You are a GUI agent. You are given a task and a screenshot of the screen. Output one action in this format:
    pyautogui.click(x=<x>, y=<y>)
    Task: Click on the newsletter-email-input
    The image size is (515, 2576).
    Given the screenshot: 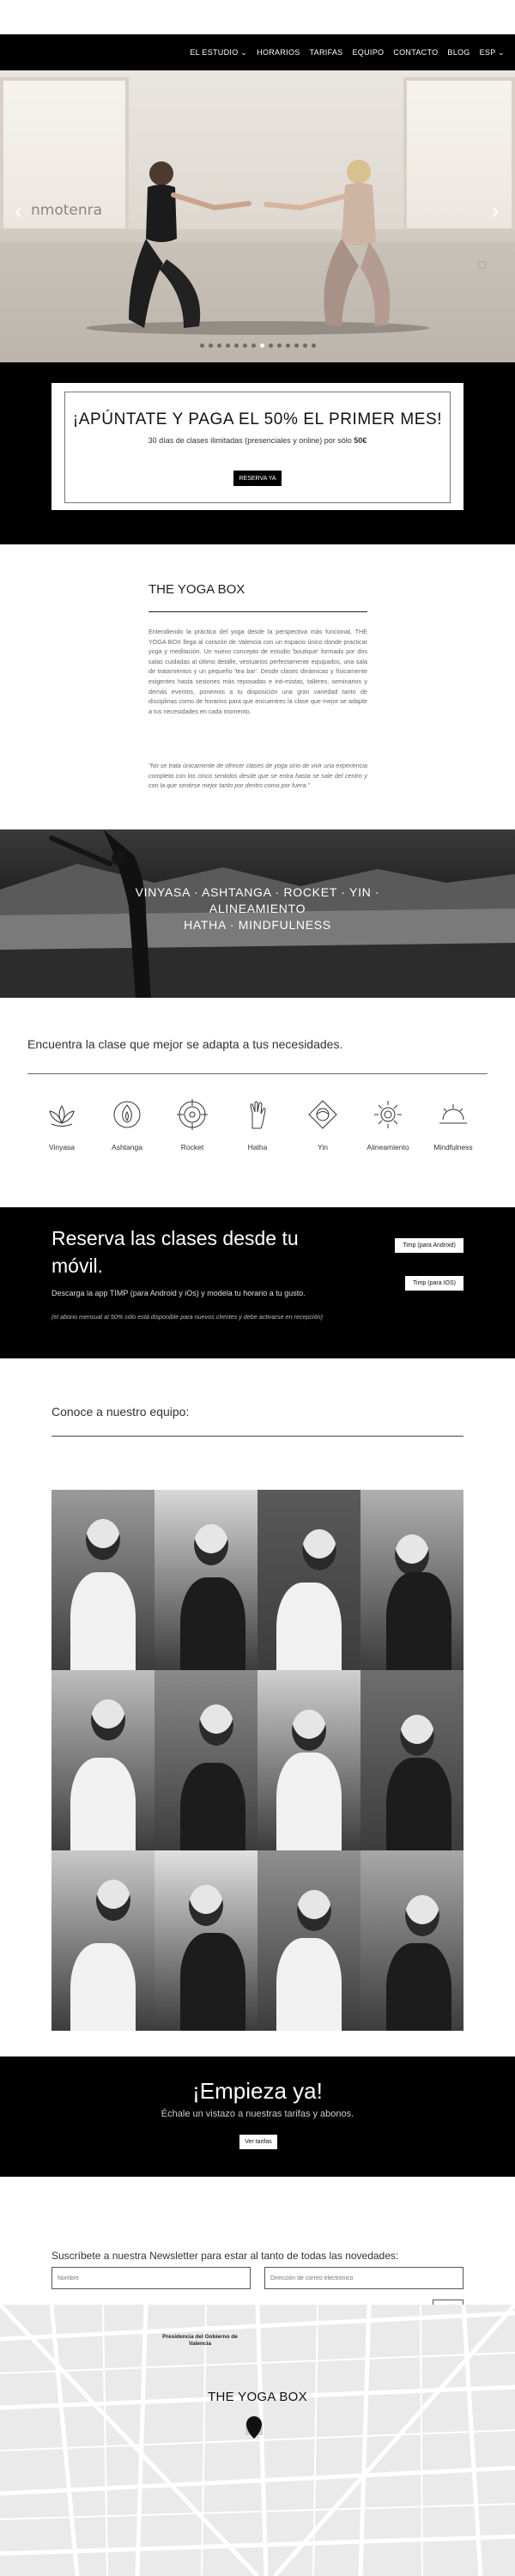 What is the action you would take?
    pyautogui.click(x=364, y=2278)
    